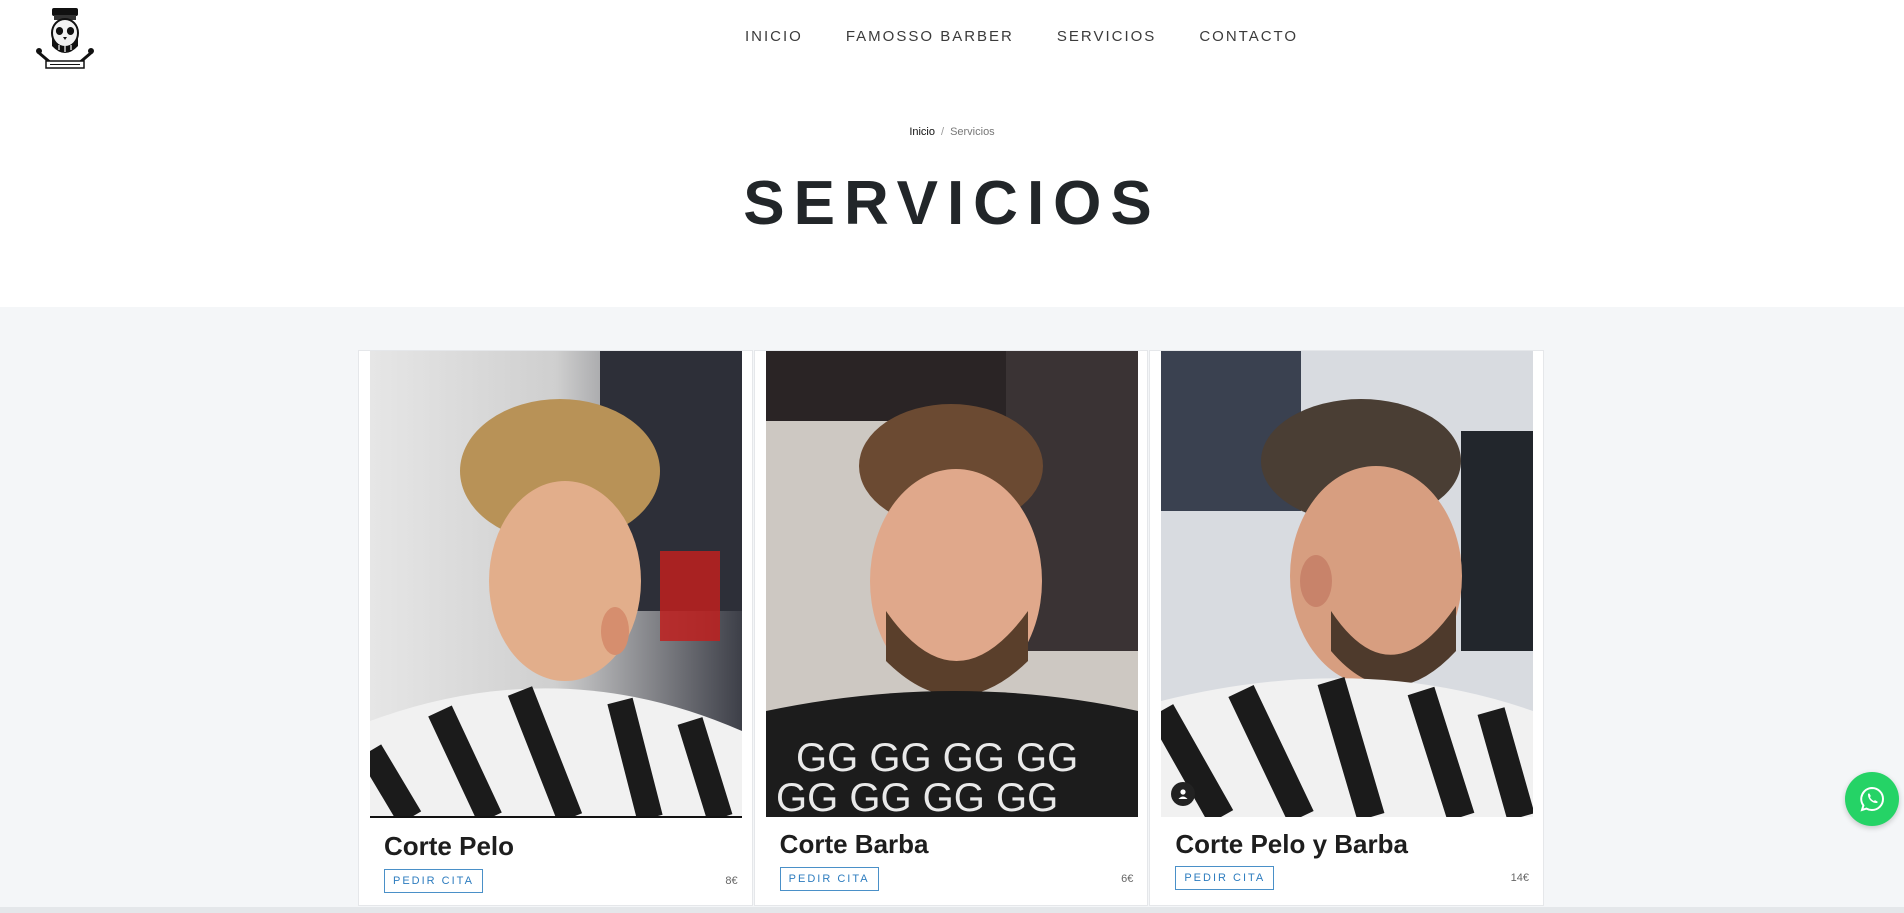  Describe the element at coordinates (1043, 36) in the screenshot. I see `main-nav: INICIO FAMOSSO BARBER SERVICIOS CONTACTO` at that location.